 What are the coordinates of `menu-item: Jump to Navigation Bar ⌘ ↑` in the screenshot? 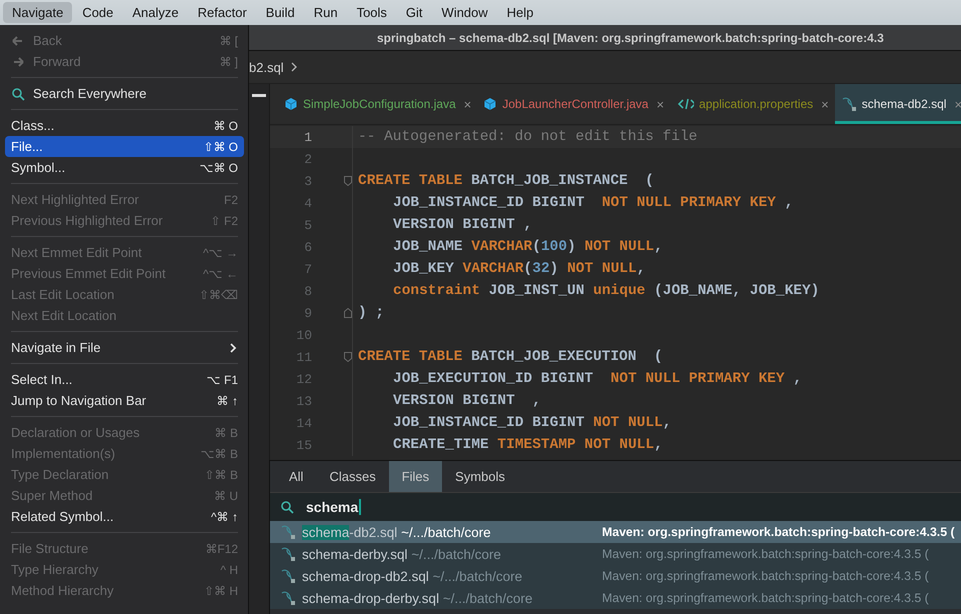 It's located at (124, 400).